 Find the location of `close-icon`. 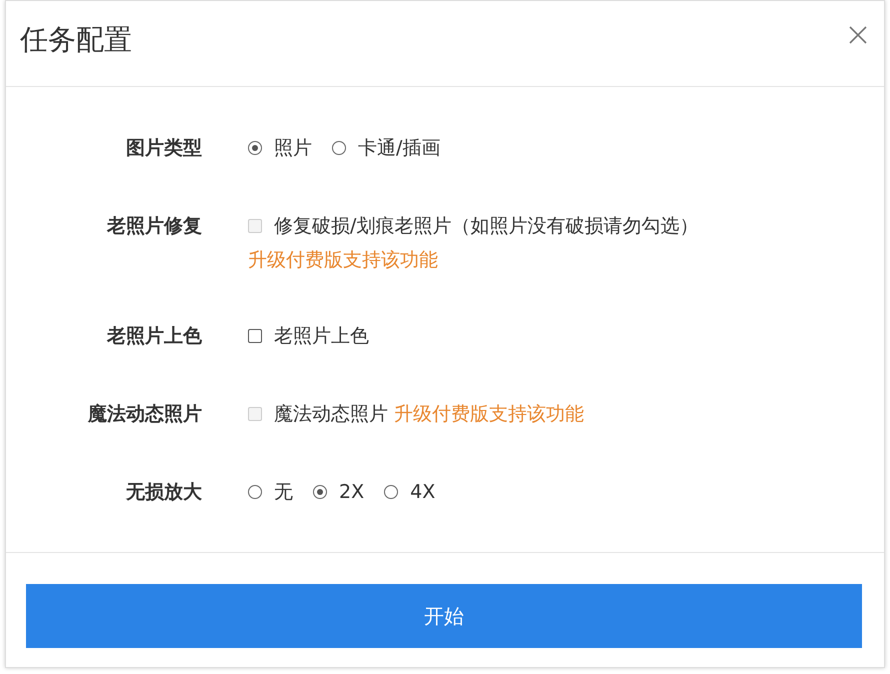

close-icon is located at coordinates (858, 35).